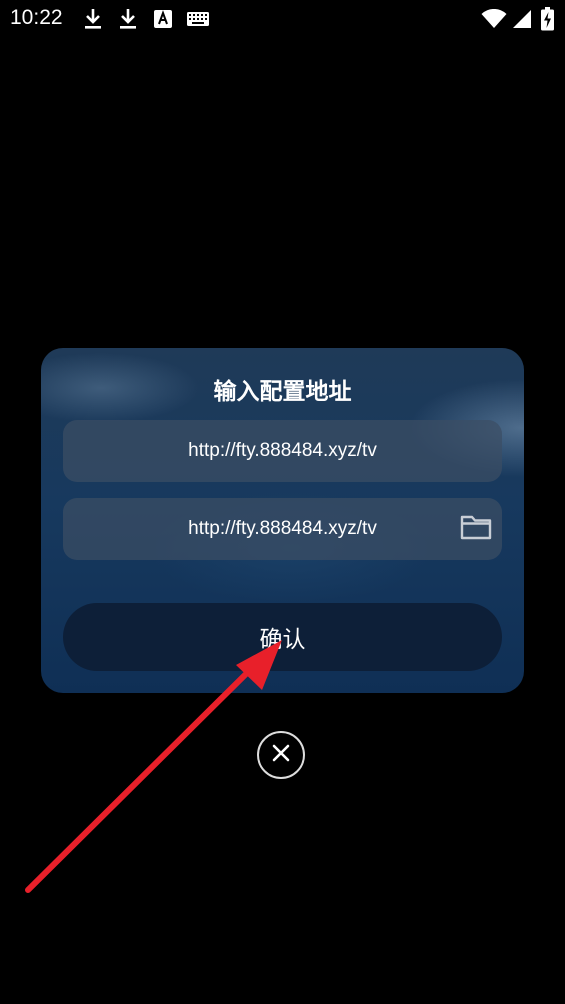 This screenshot has width=565, height=1004. I want to click on folder-icon, so click(476, 530).